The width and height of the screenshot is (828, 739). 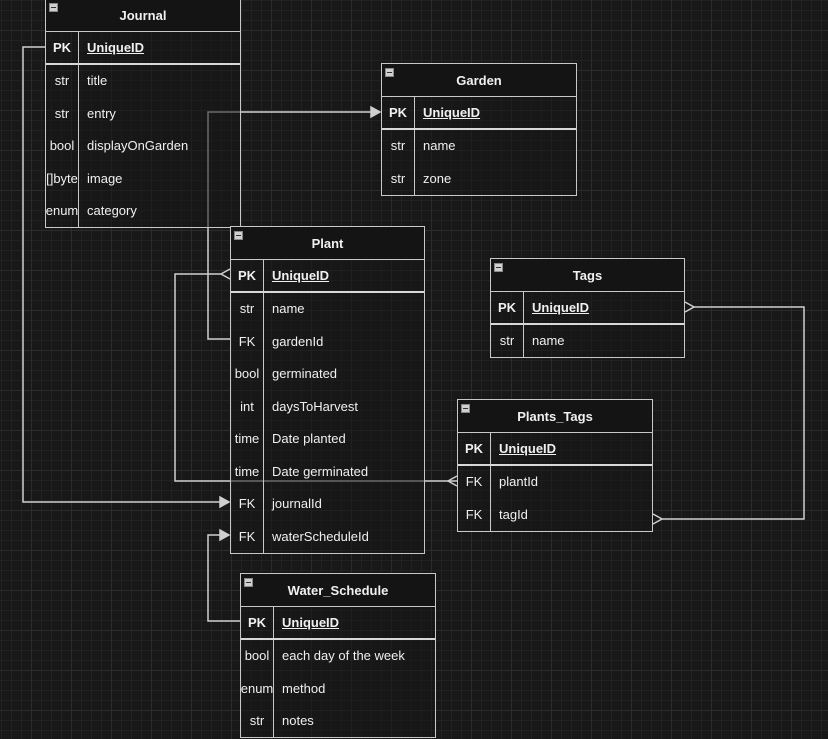 I want to click on table-title: Plants_Tags, so click(x=555, y=416).